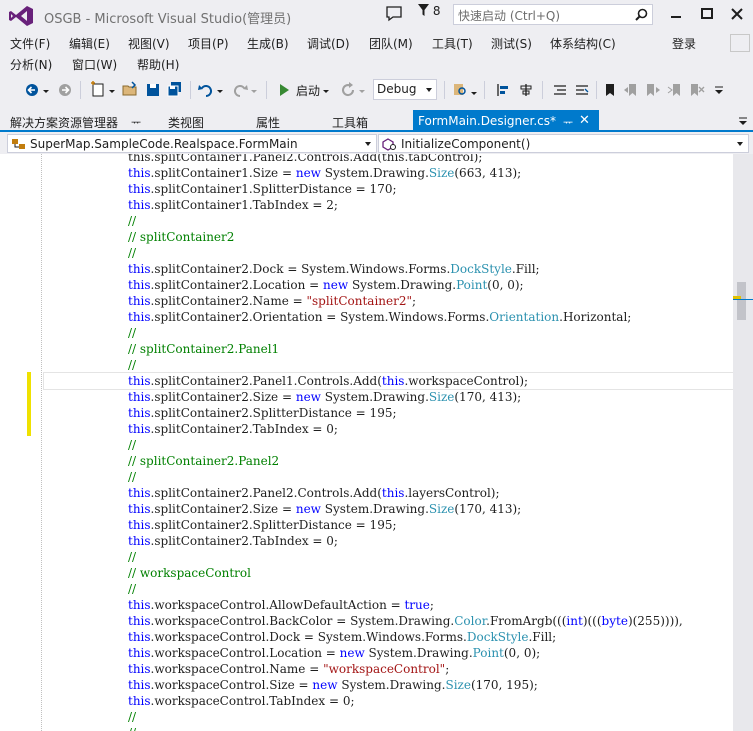  I want to click on vertical-scrollbar, so click(743, 442).